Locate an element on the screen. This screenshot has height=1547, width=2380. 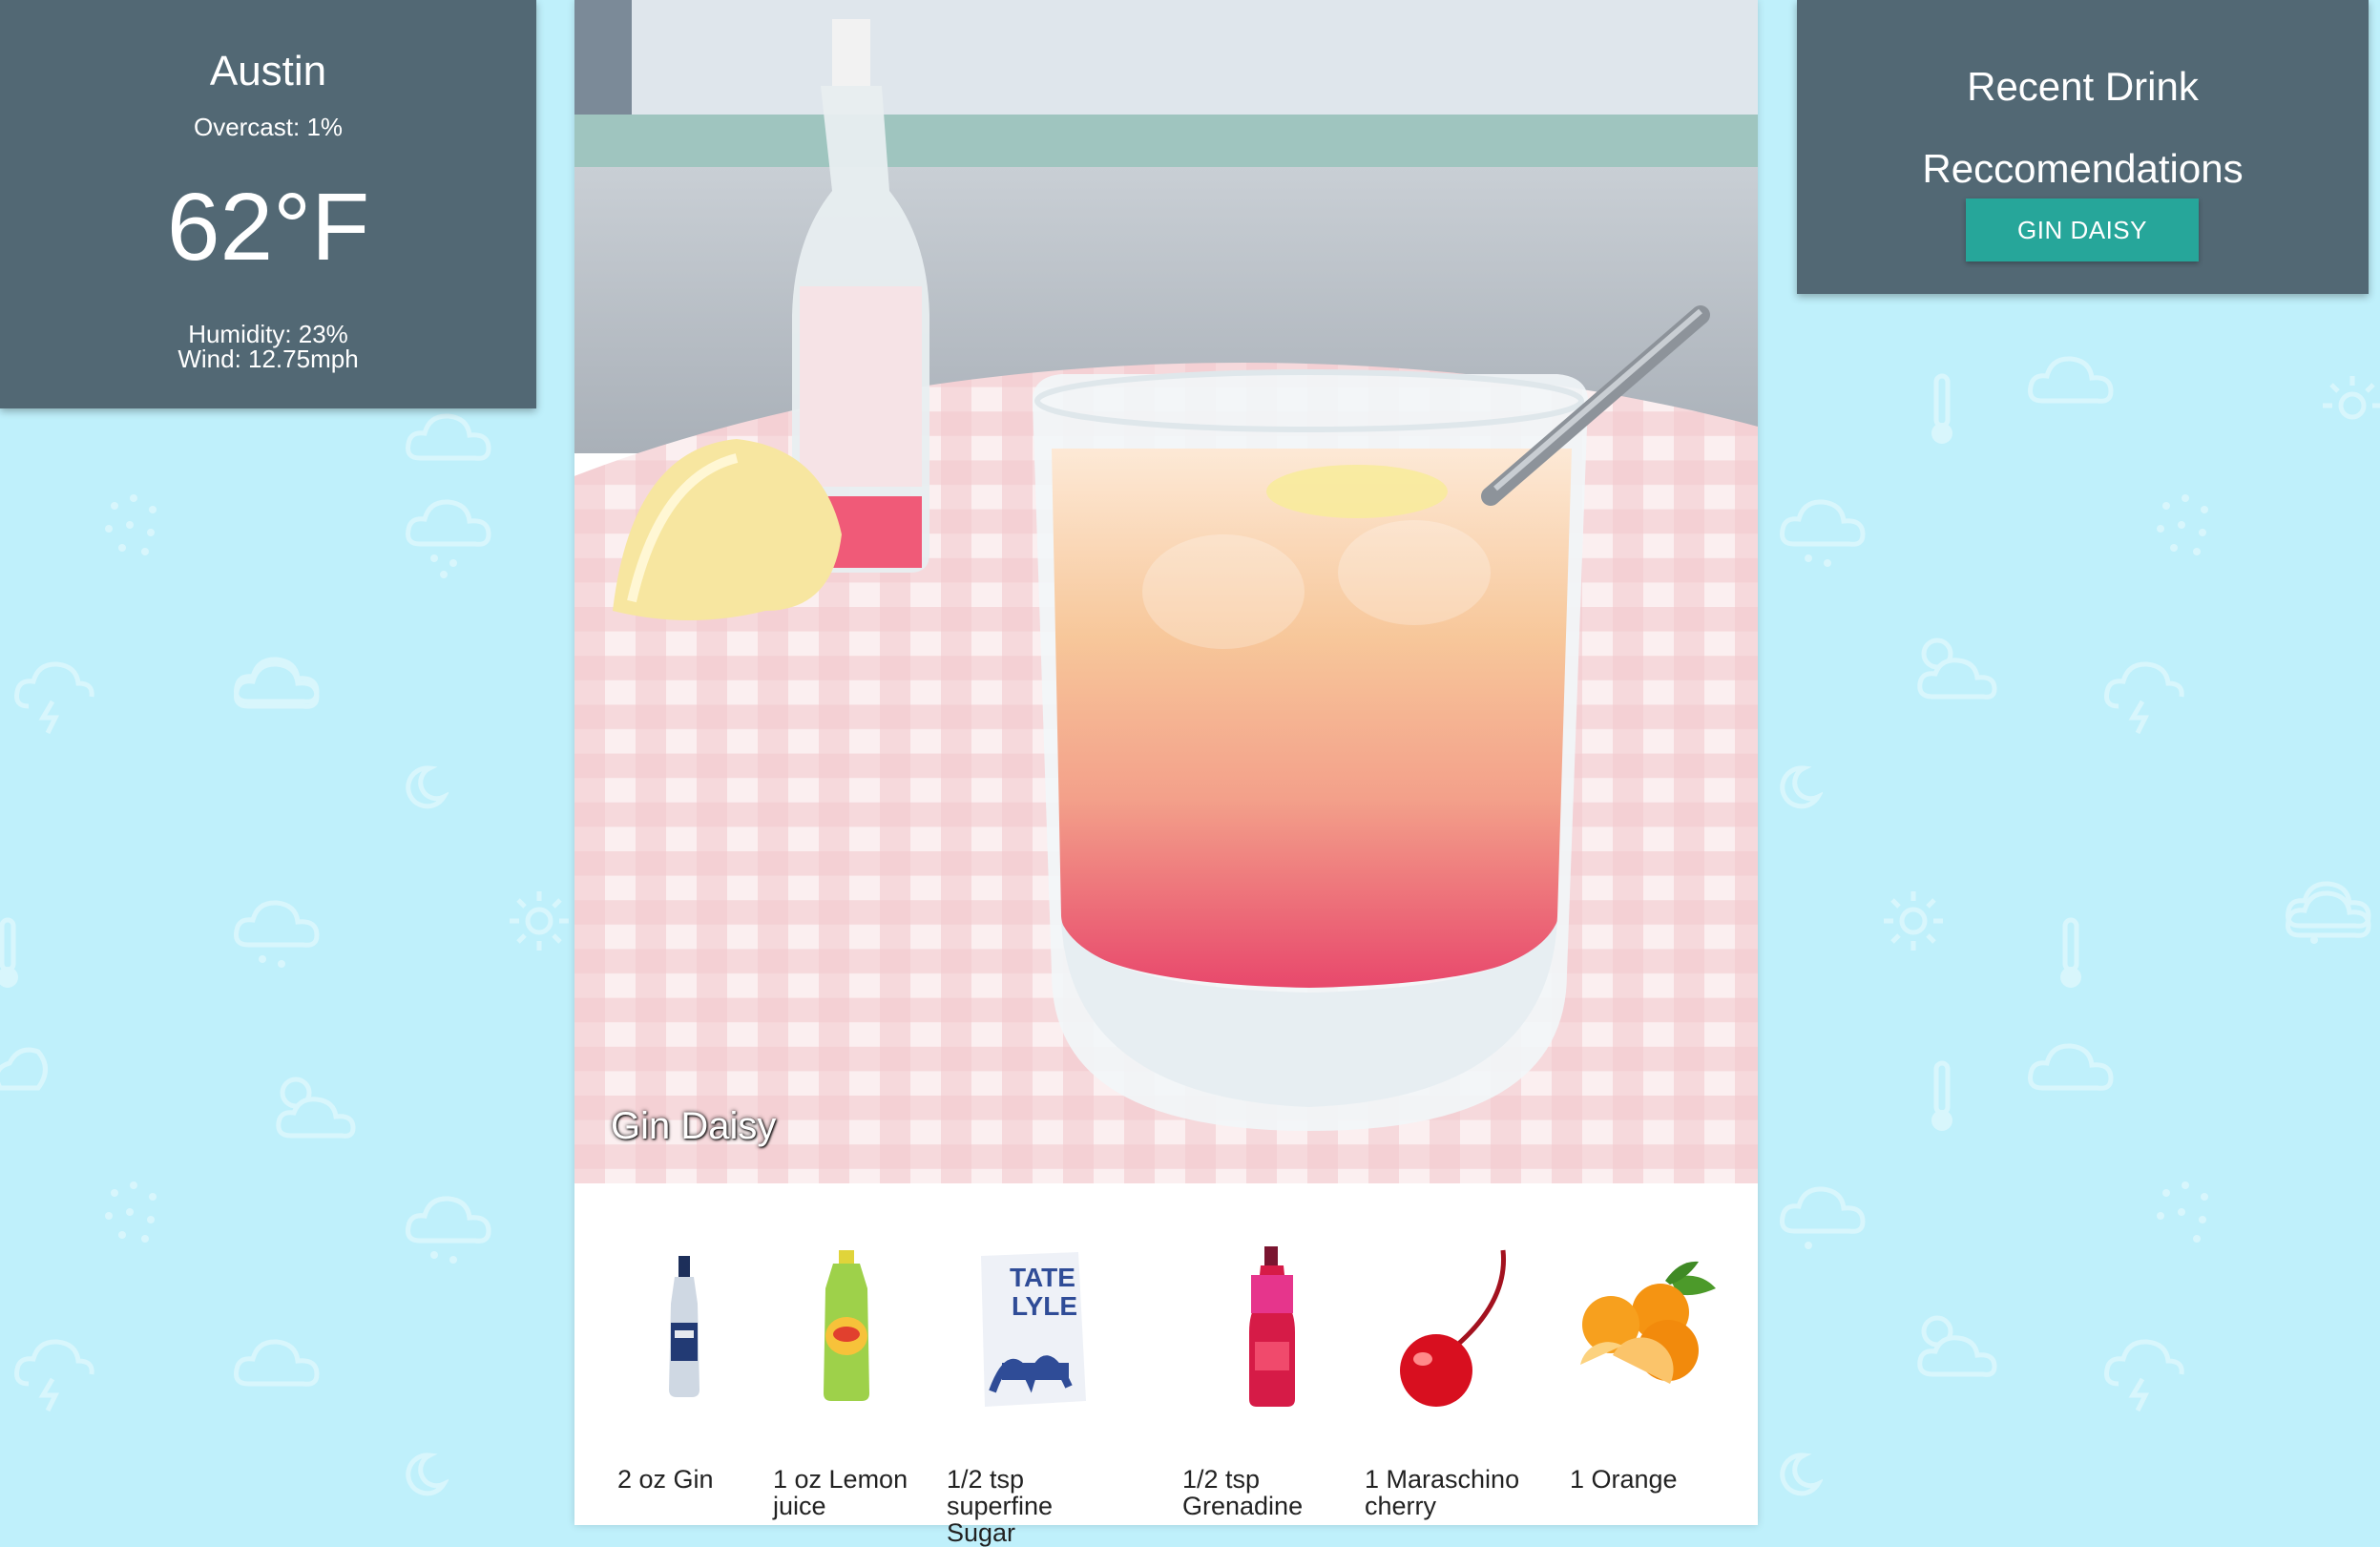
city-name: Austin is located at coordinates (268, 71).